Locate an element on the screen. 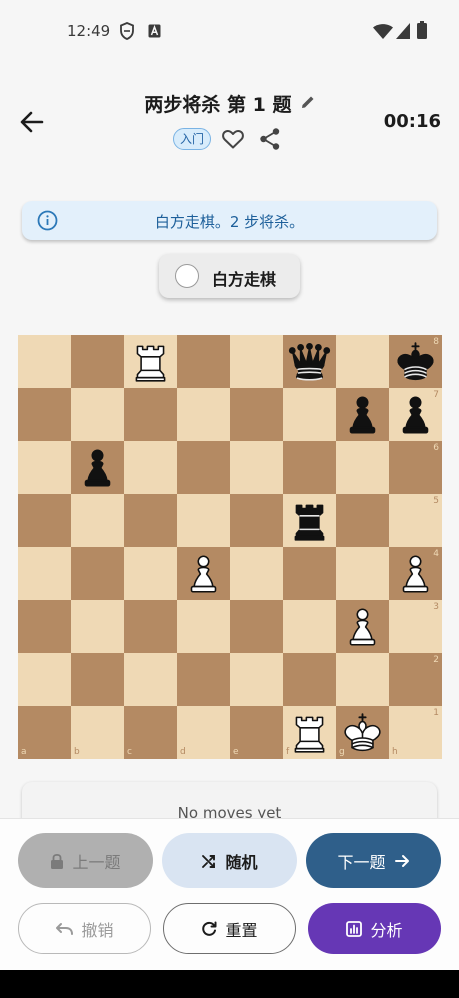 This screenshot has height=998, width=459. black-king-icon is located at coordinates (415, 361).